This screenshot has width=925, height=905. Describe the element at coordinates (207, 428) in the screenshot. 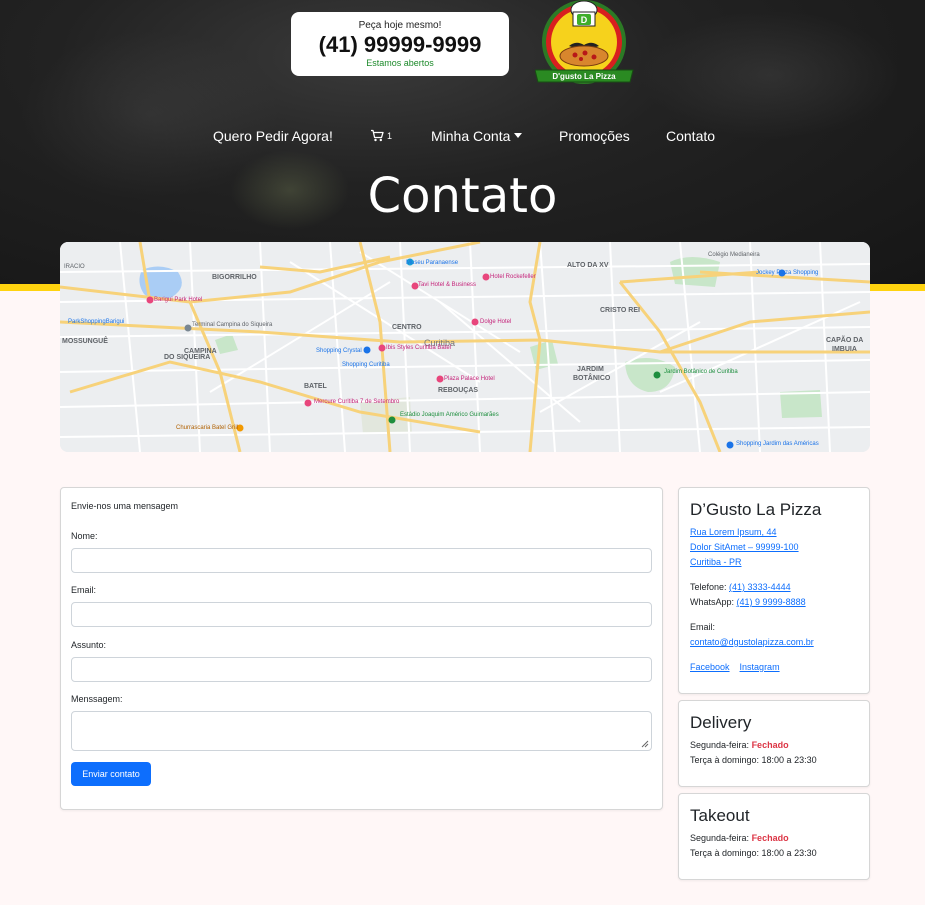

I see `map-label: Churrascaria Batel Grill` at that location.